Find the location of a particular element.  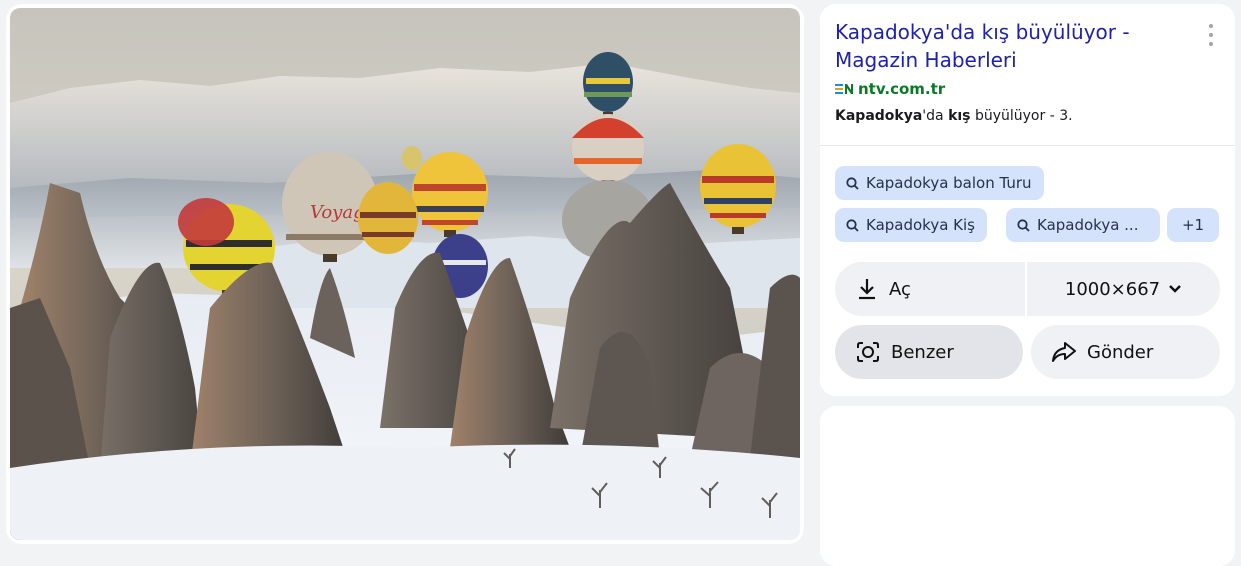

size-label: 1000×667 is located at coordinates (1112, 289).